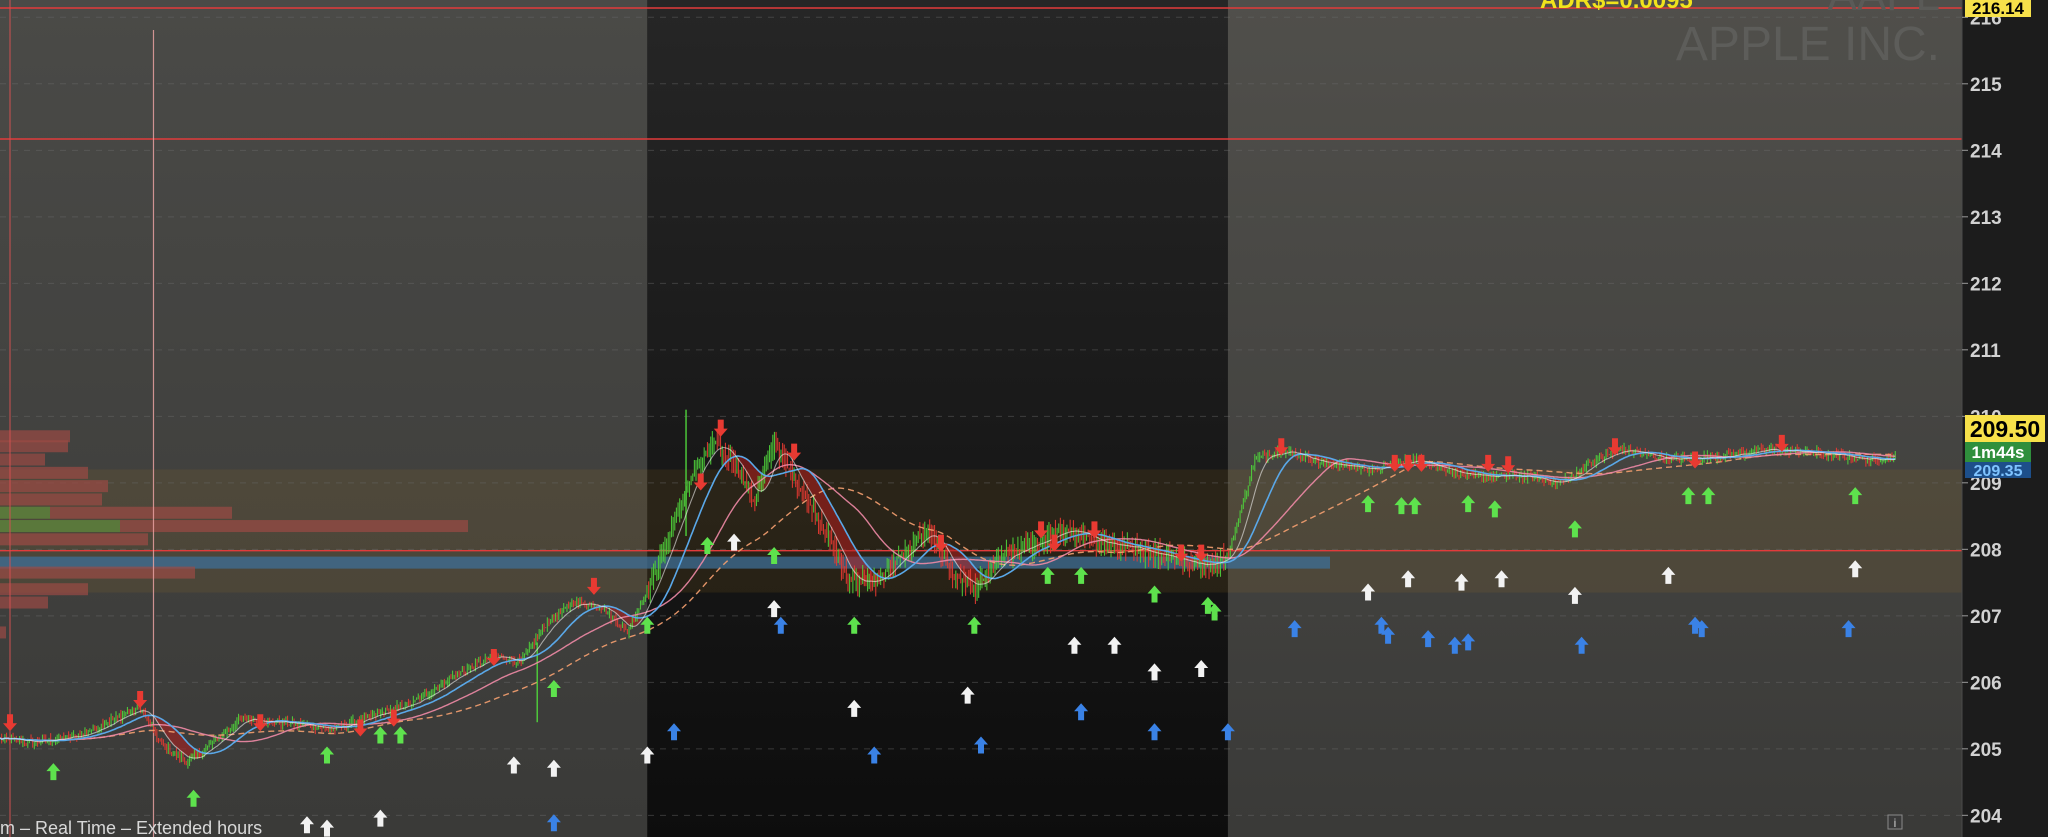 Image resolution: width=2048 pixels, height=837 pixels. Describe the element at coordinates (1986, 151) in the screenshot. I see `price-tick-label: 214` at that location.